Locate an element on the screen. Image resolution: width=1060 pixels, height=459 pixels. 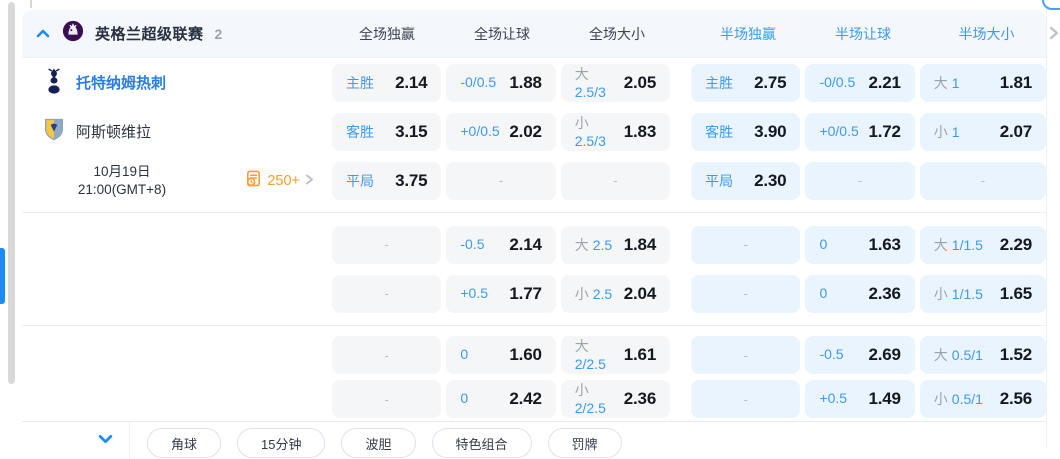
odds-value: 2.07 is located at coordinates (1016, 131).